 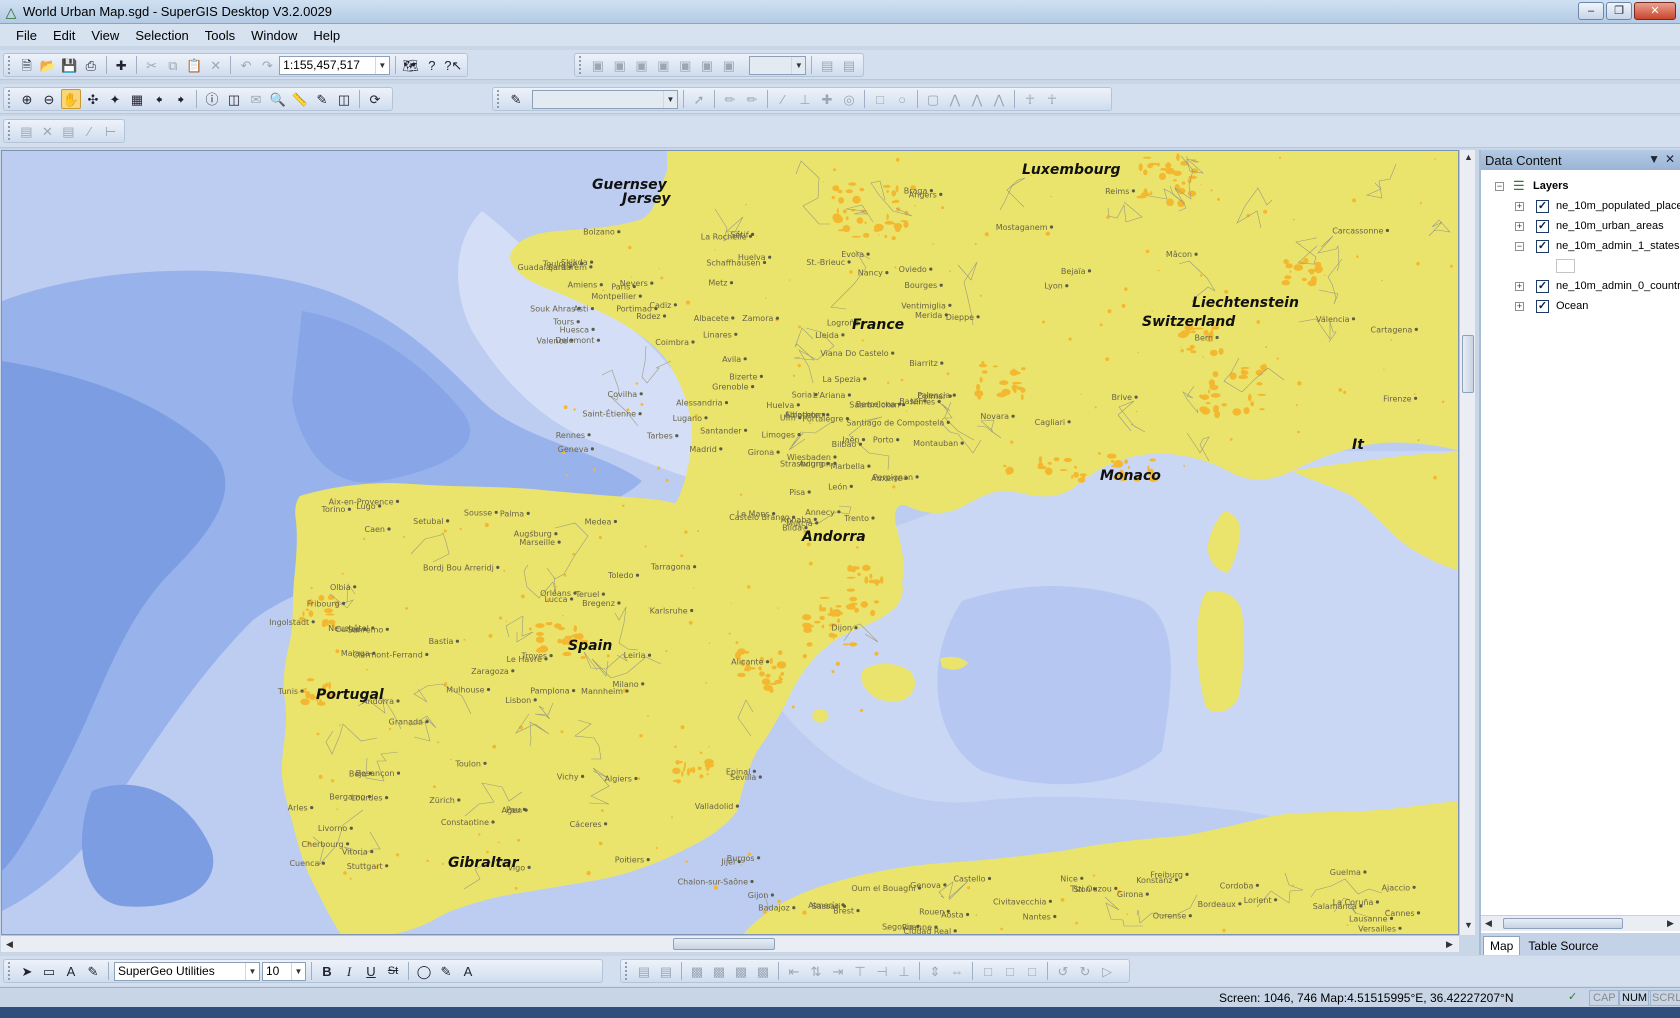 I want to click on redo-icon: ↷, so click(x=267, y=65).